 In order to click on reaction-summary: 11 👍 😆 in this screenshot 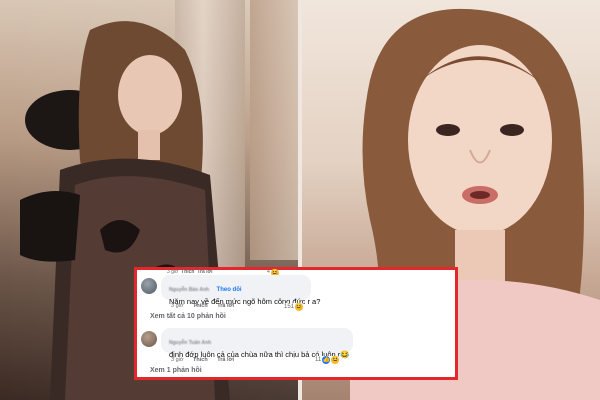, I will do `click(327, 360)`.